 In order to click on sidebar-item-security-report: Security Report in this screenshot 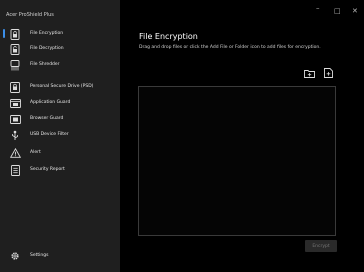, I will do `click(60, 170)`.